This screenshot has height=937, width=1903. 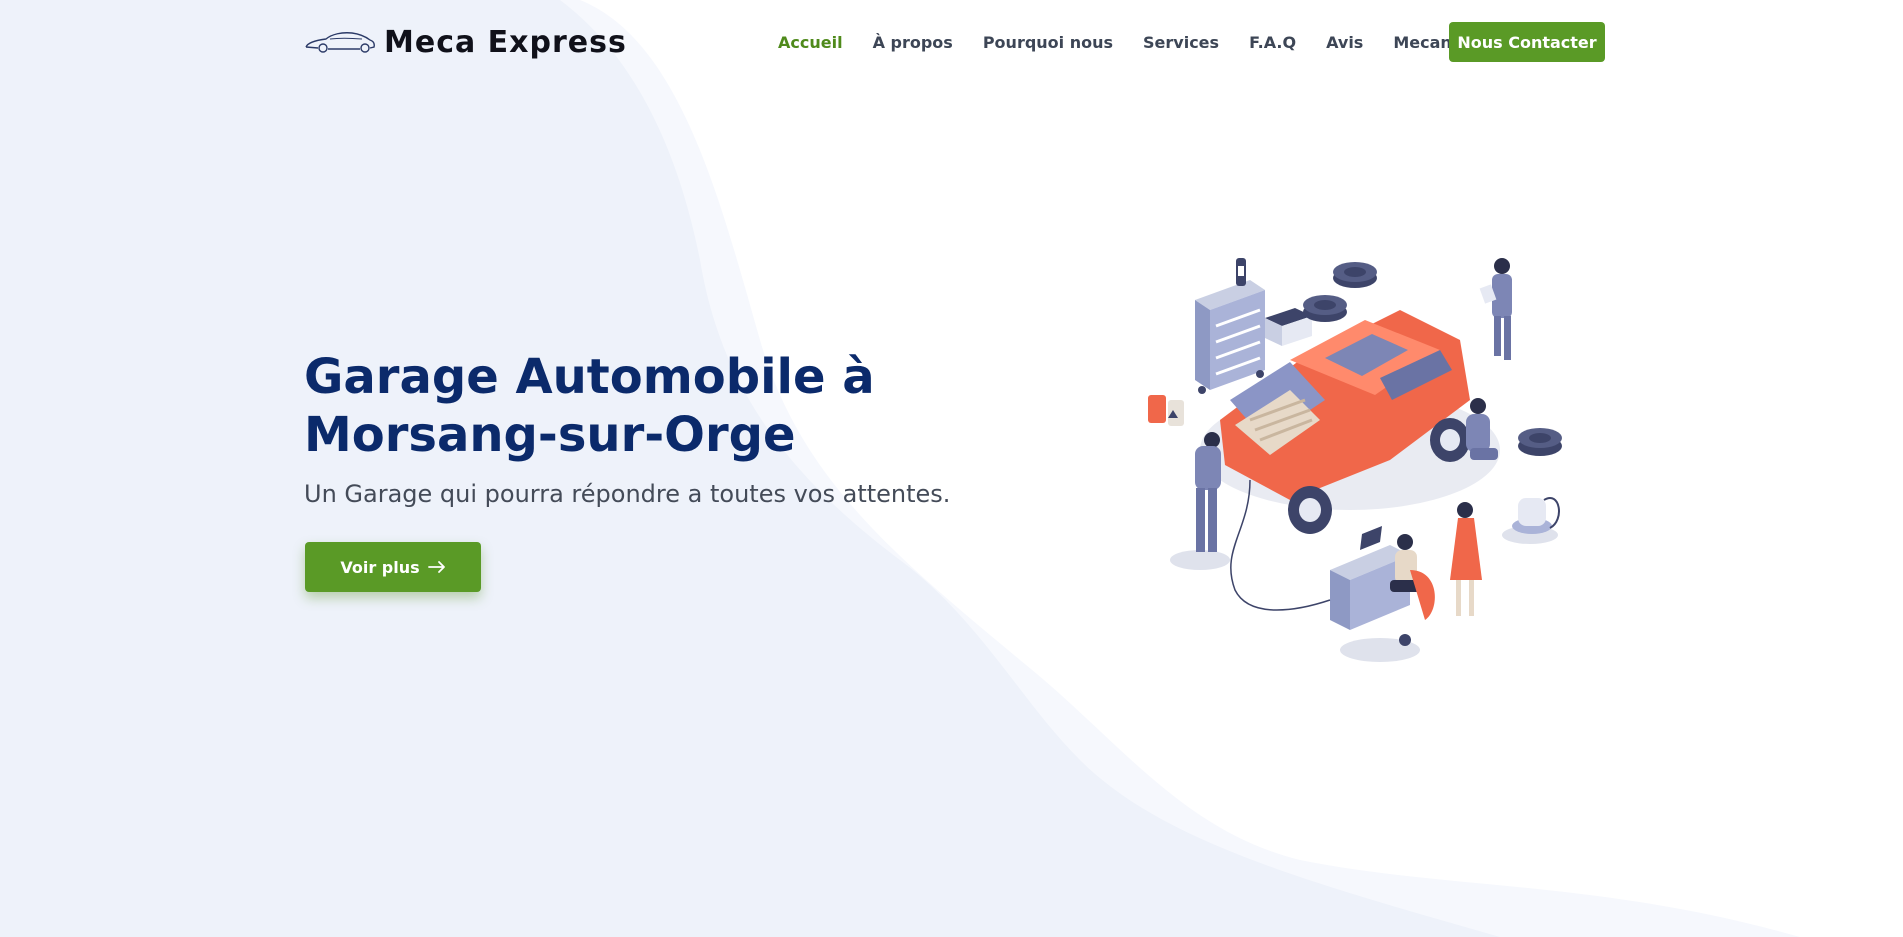 I want to click on voir-plus-button: Voir plus, so click(x=393, y=567).